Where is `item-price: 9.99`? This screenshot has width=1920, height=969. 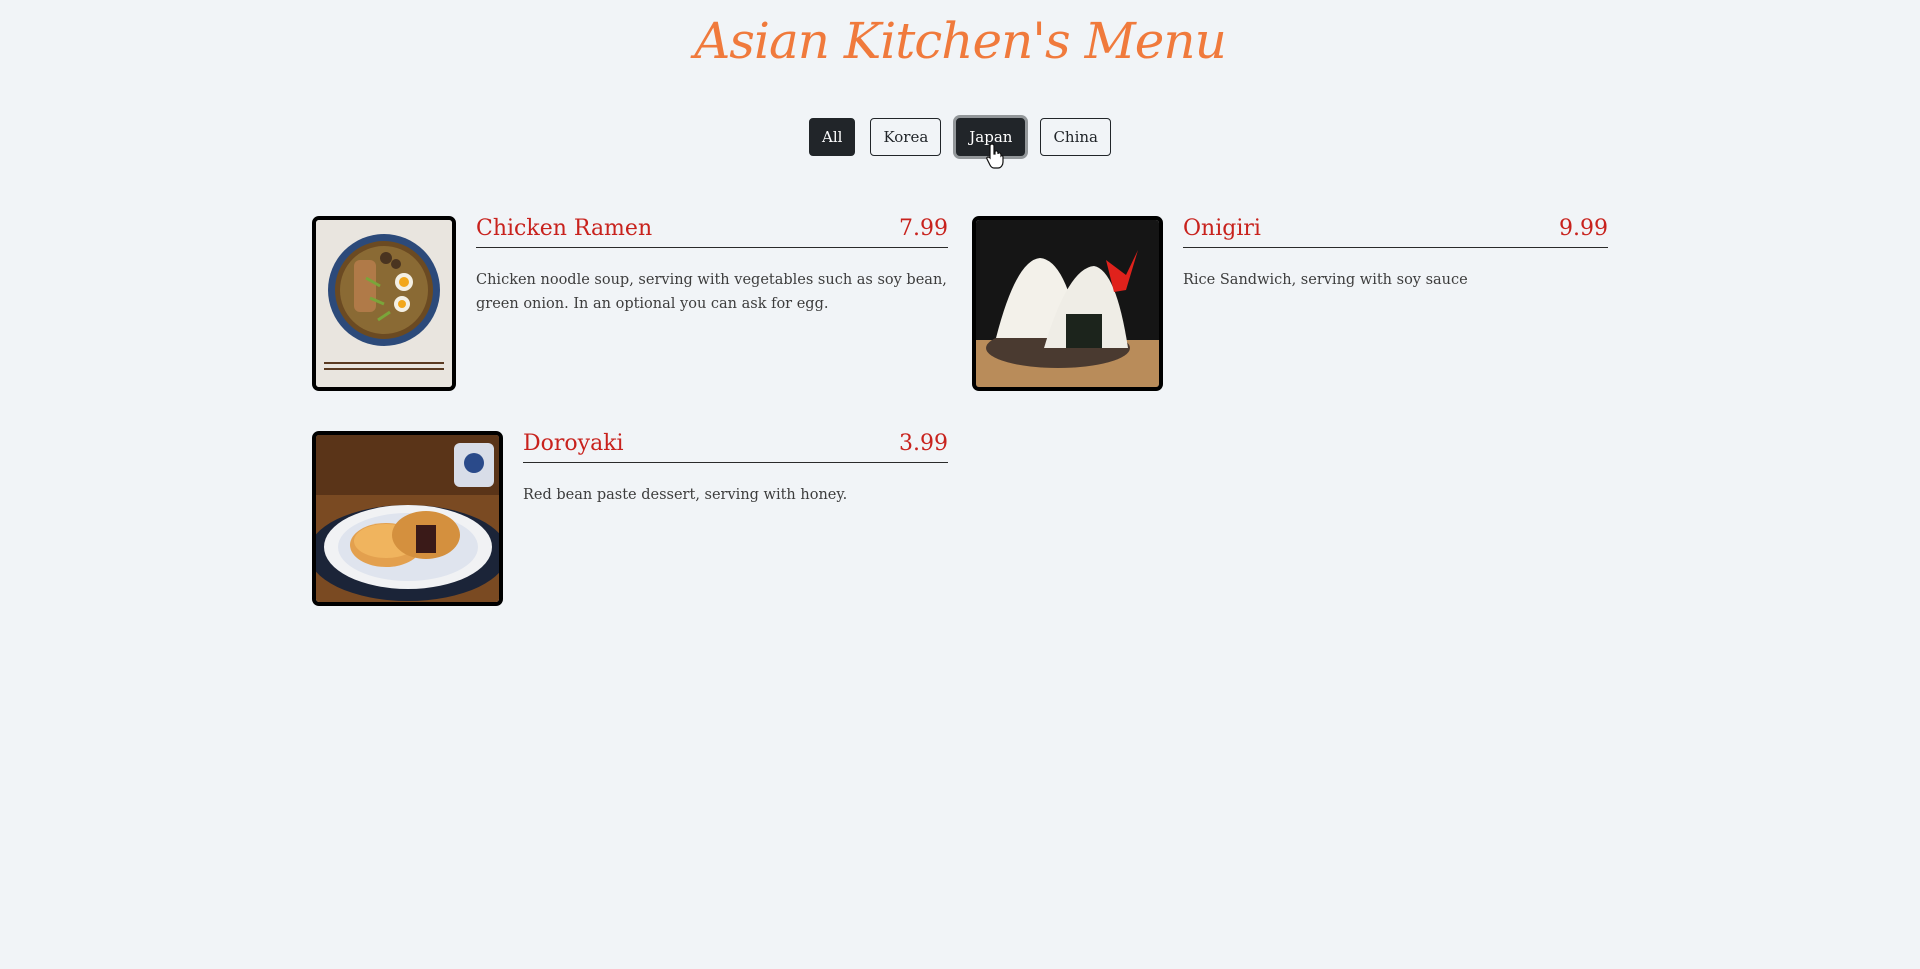 item-price: 9.99 is located at coordinates (1583, 228).